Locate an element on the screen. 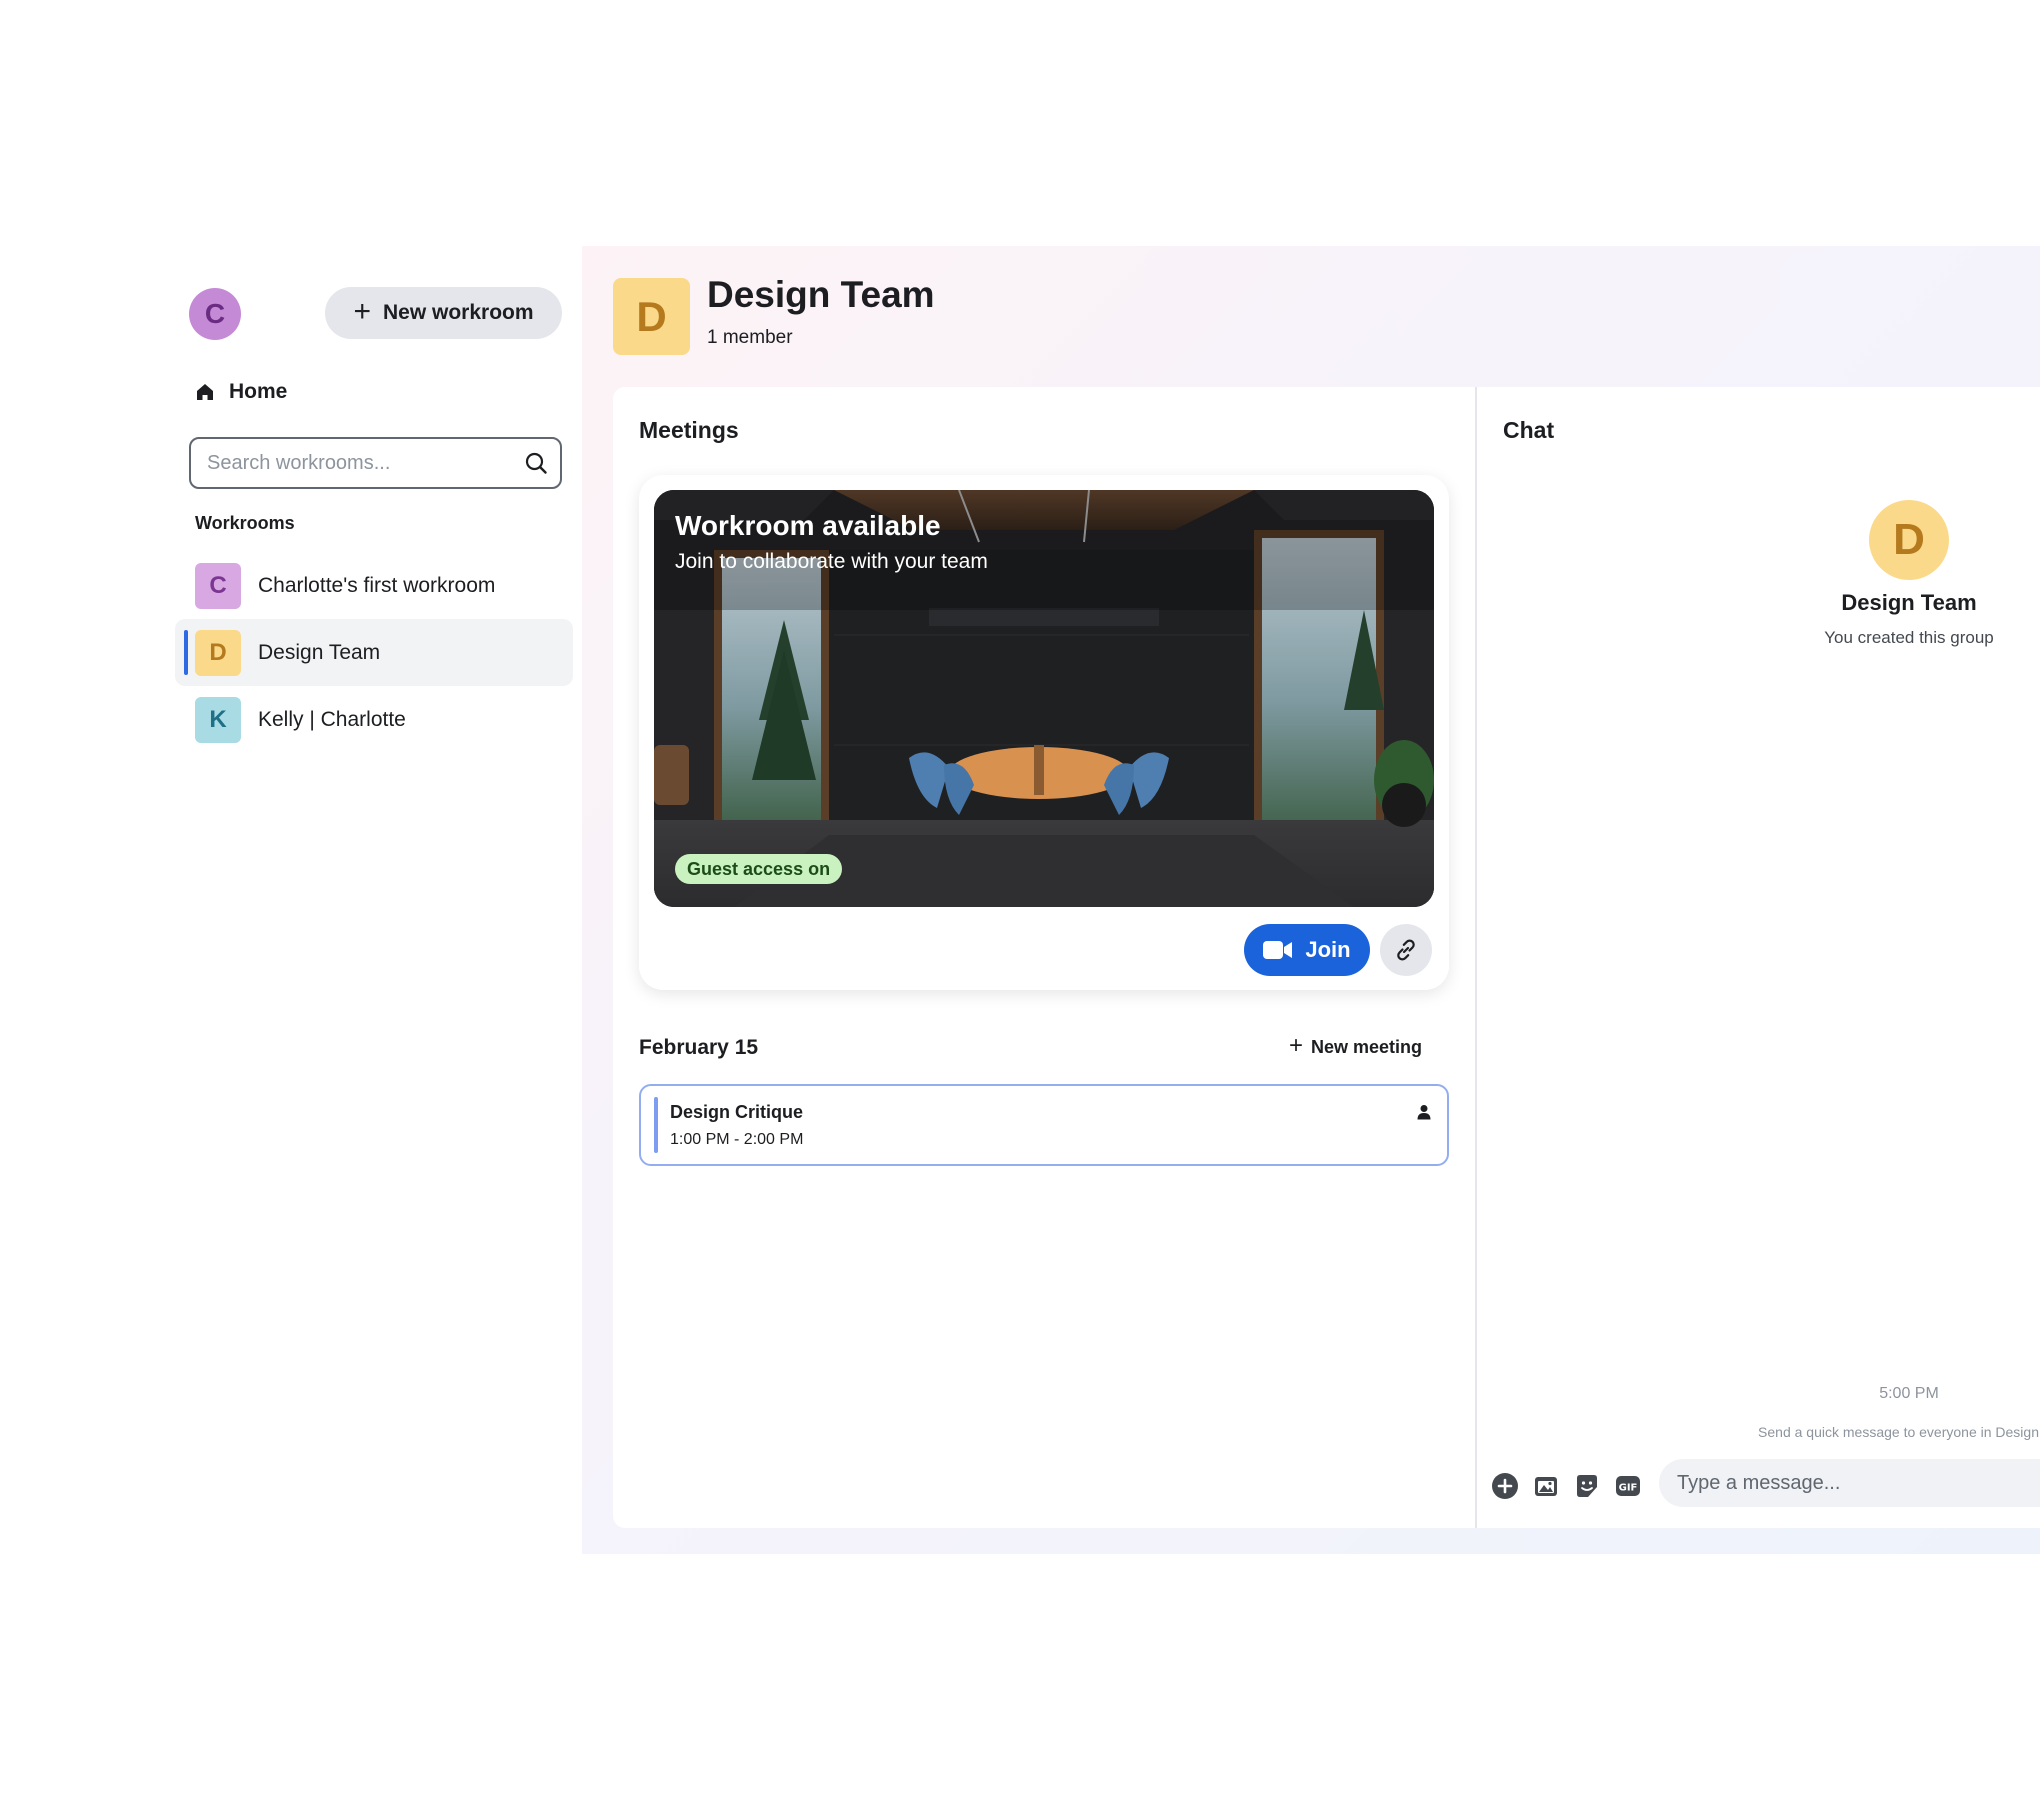  video-camera-icon is located at coordinates (1278, 950).